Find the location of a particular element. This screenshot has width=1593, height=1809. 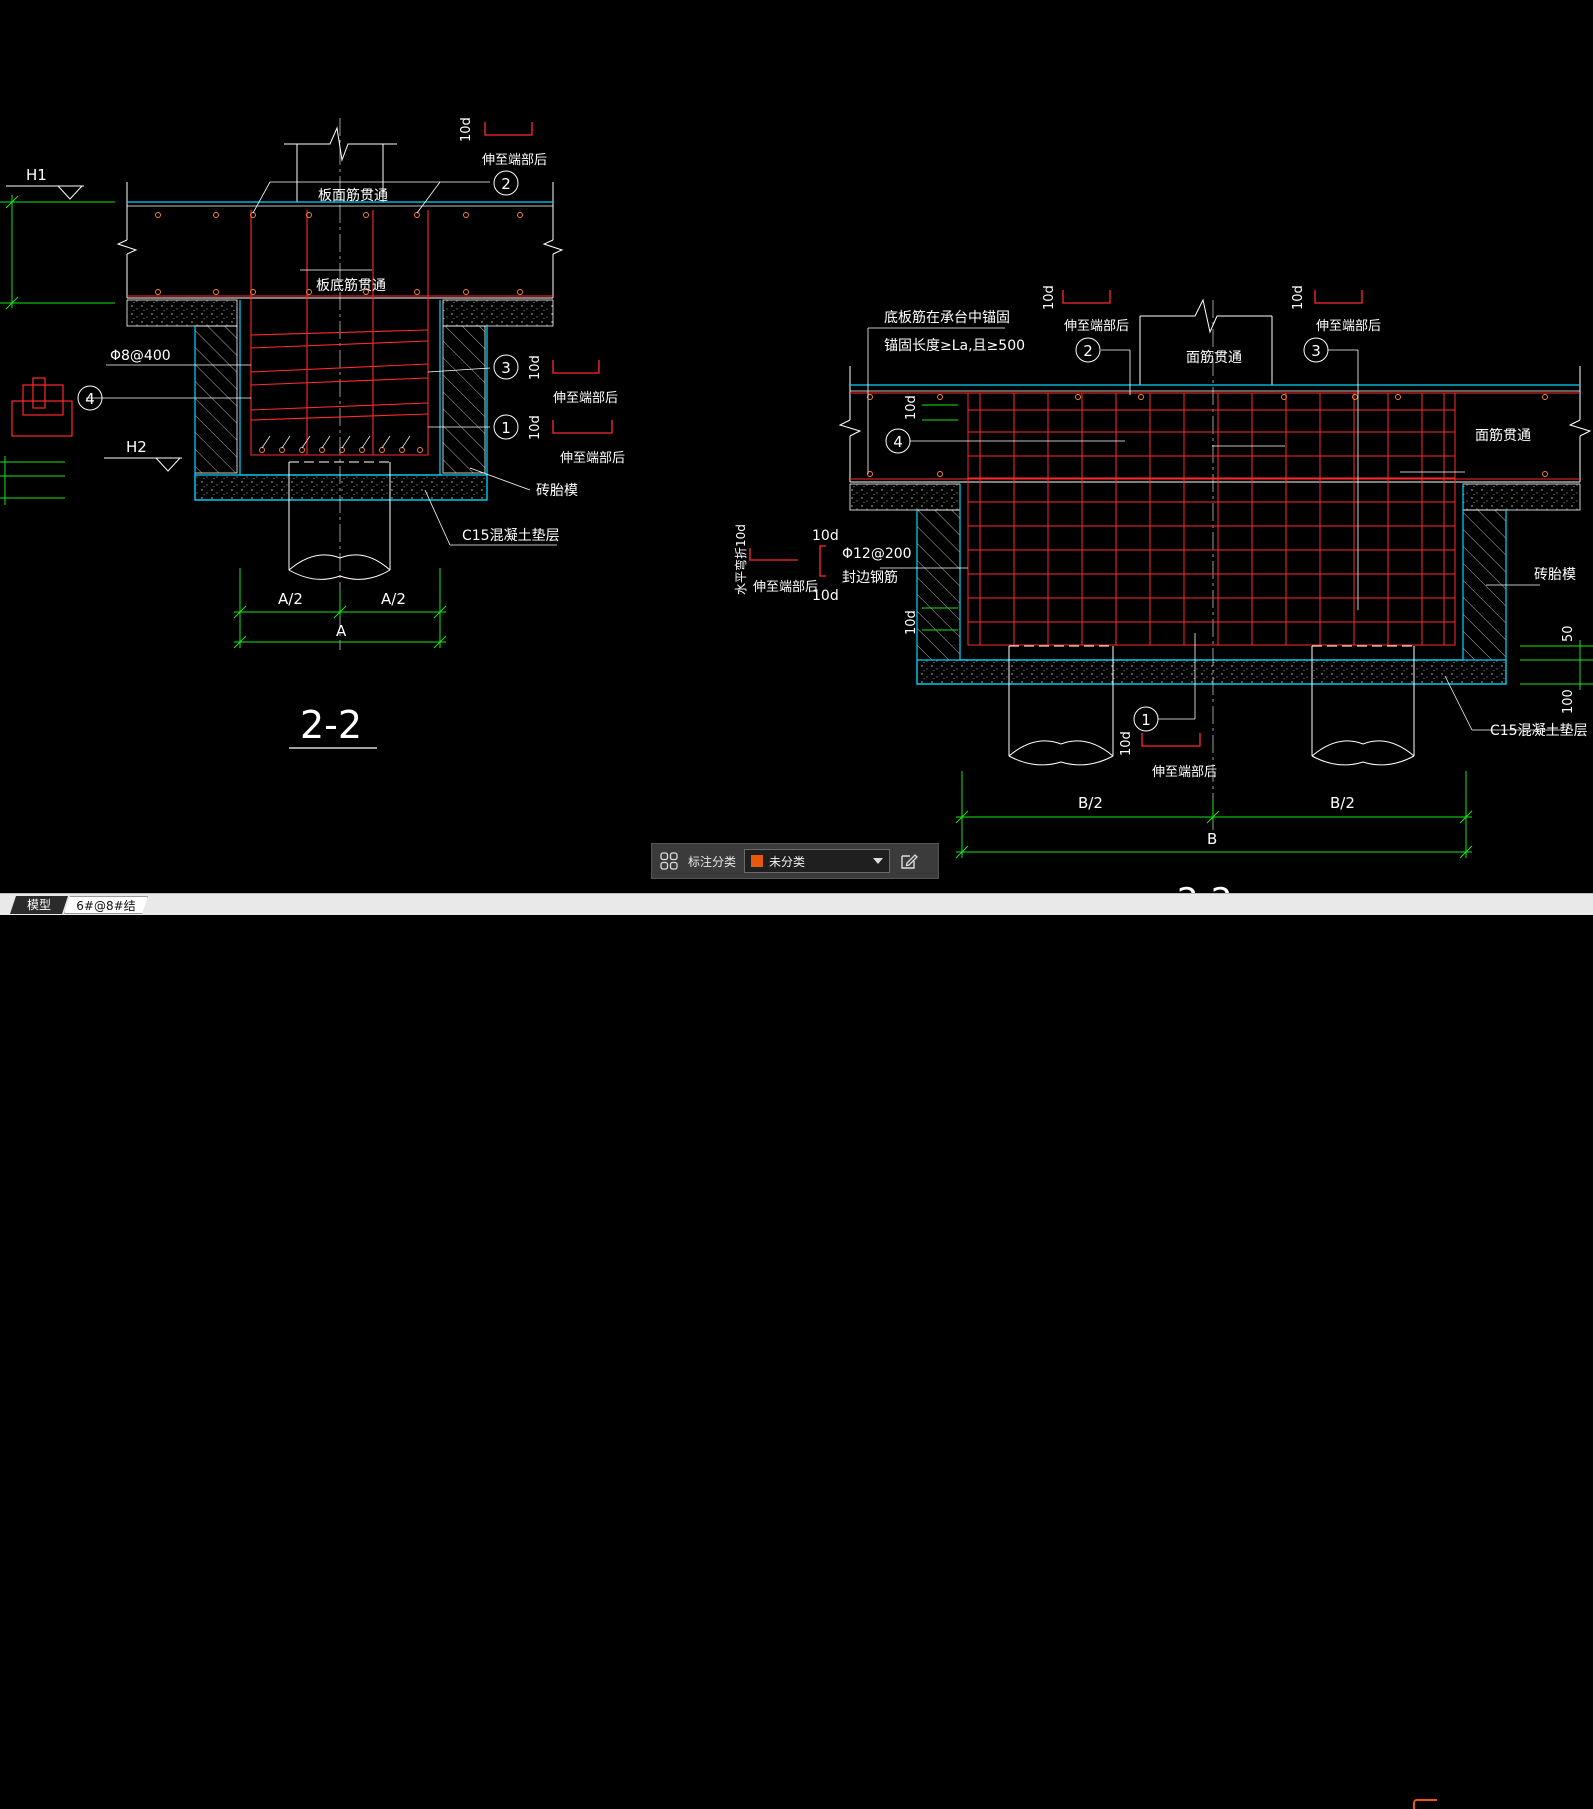

right-brick-label: 砖胎模 is located at coordinates (1555, 575).